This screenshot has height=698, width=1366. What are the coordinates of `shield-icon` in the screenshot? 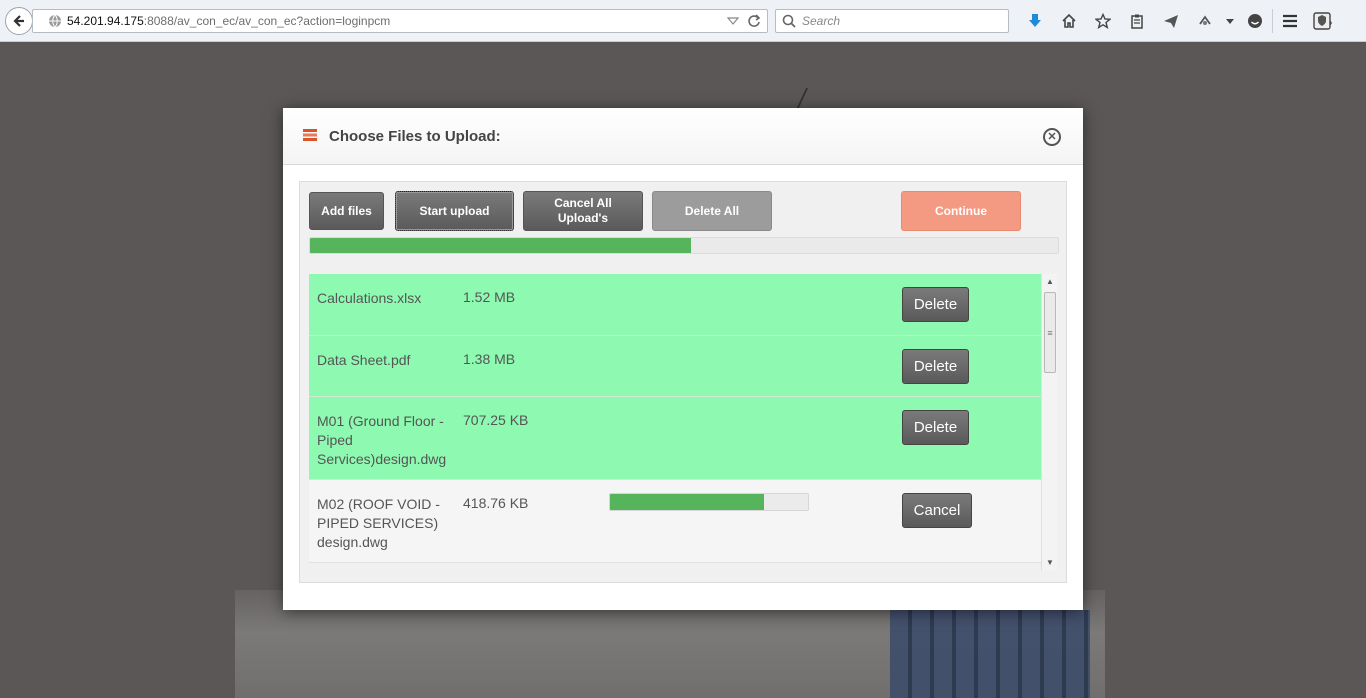 It's located at (1322, 21).